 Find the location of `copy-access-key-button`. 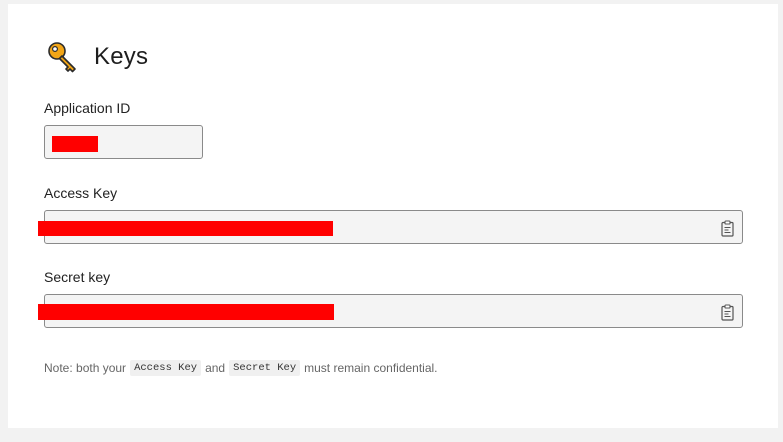

copy-access-key-button is located at coordinates (728, 228).